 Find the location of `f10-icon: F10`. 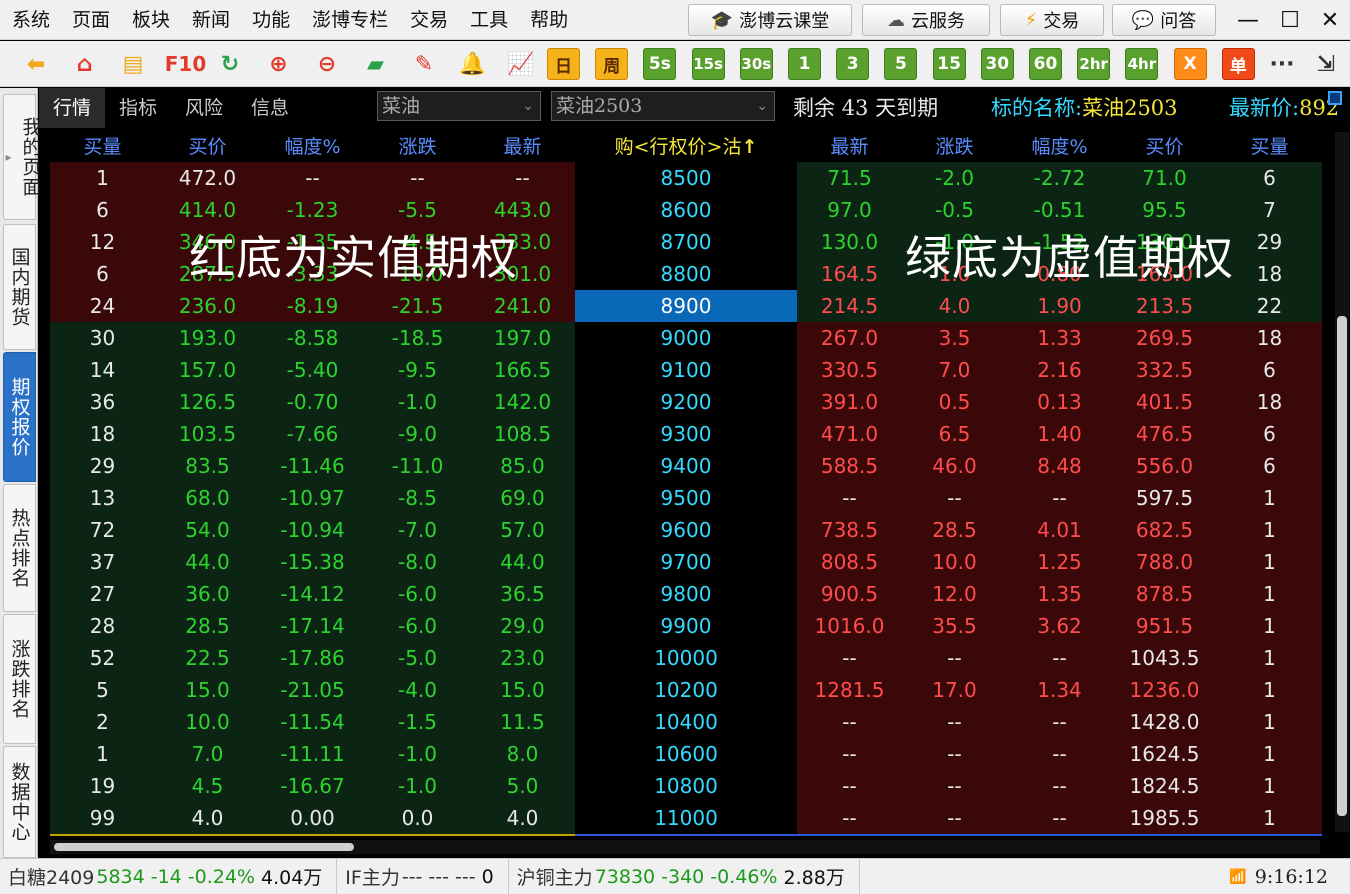

f10-icon: F10 is located at coordinates (186, 64).